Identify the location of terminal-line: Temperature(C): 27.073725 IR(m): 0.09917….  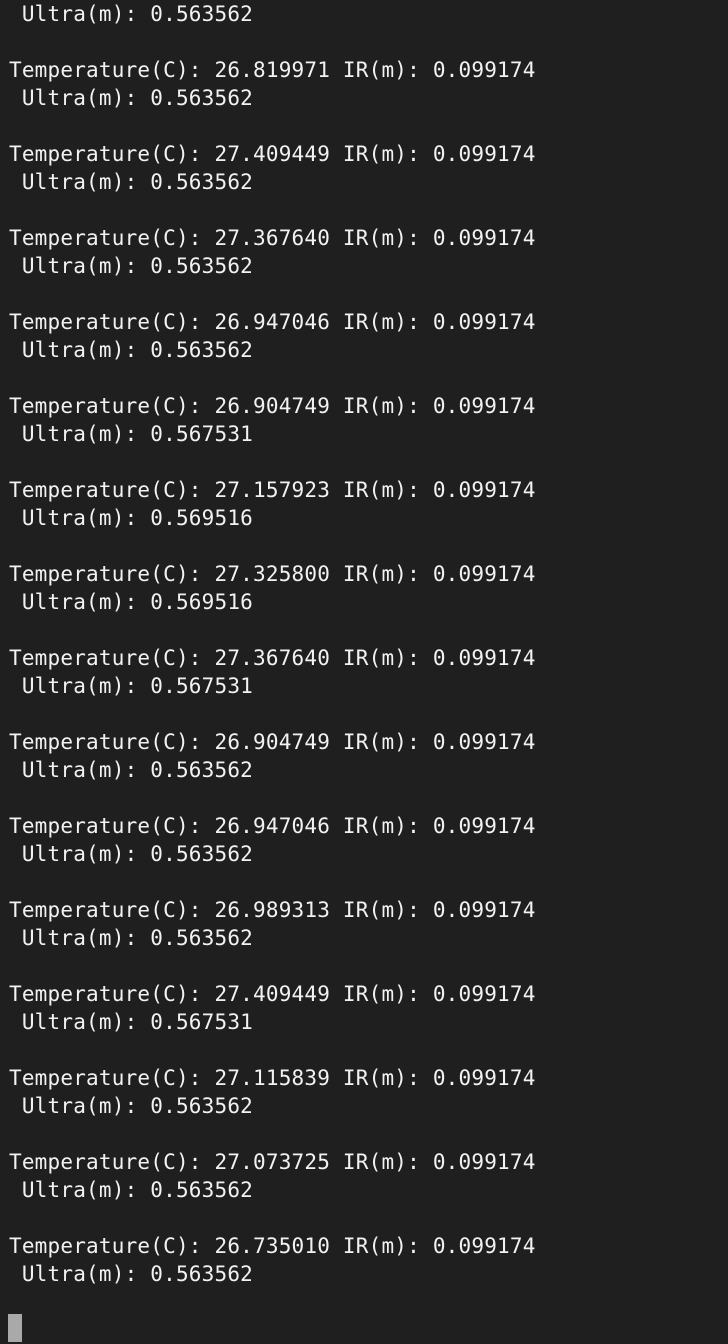
(272, 1162).